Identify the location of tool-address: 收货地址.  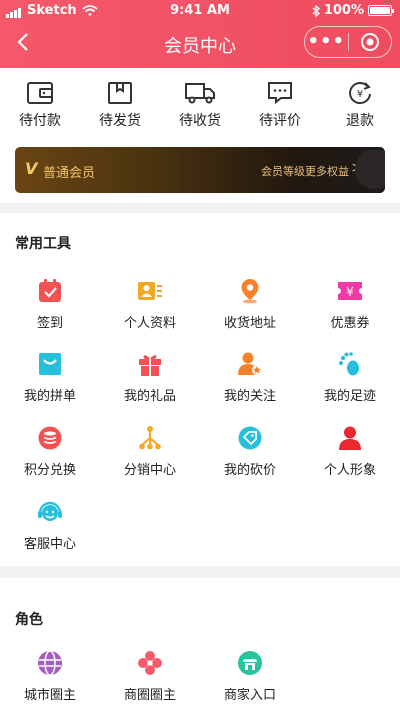
(250, 304).